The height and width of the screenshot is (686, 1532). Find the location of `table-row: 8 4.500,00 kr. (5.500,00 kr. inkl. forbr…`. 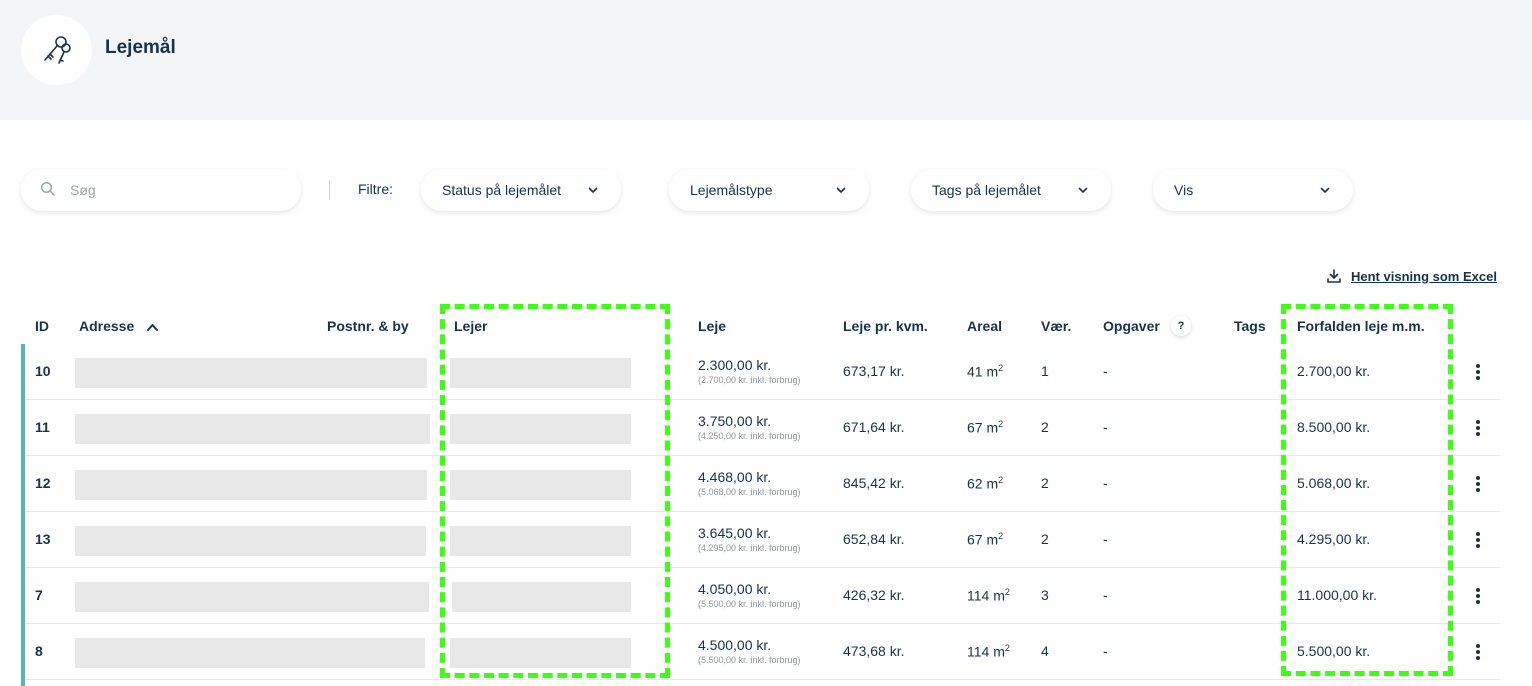

table-row: 8 4.500,00 kr. (5.500,00 kr. inkl. forbr… is located at coordinates (762, 652).